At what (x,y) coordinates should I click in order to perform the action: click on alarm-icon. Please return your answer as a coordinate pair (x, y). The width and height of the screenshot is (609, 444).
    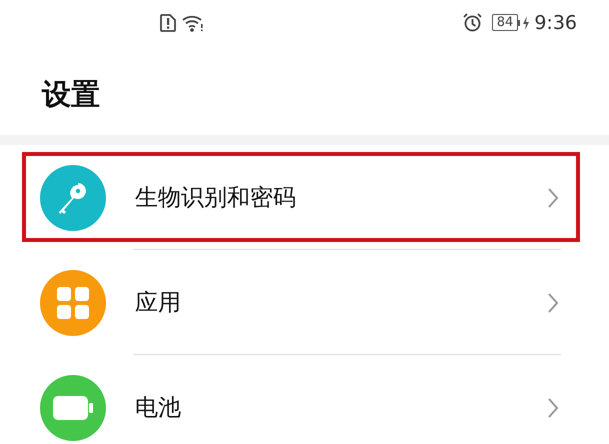
    Looking at the image, I should click on (472, 22).